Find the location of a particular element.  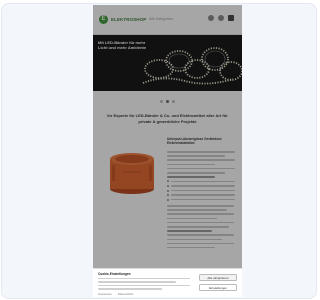

privacy-link: Datenschutz is located at coordinates (126, 294).